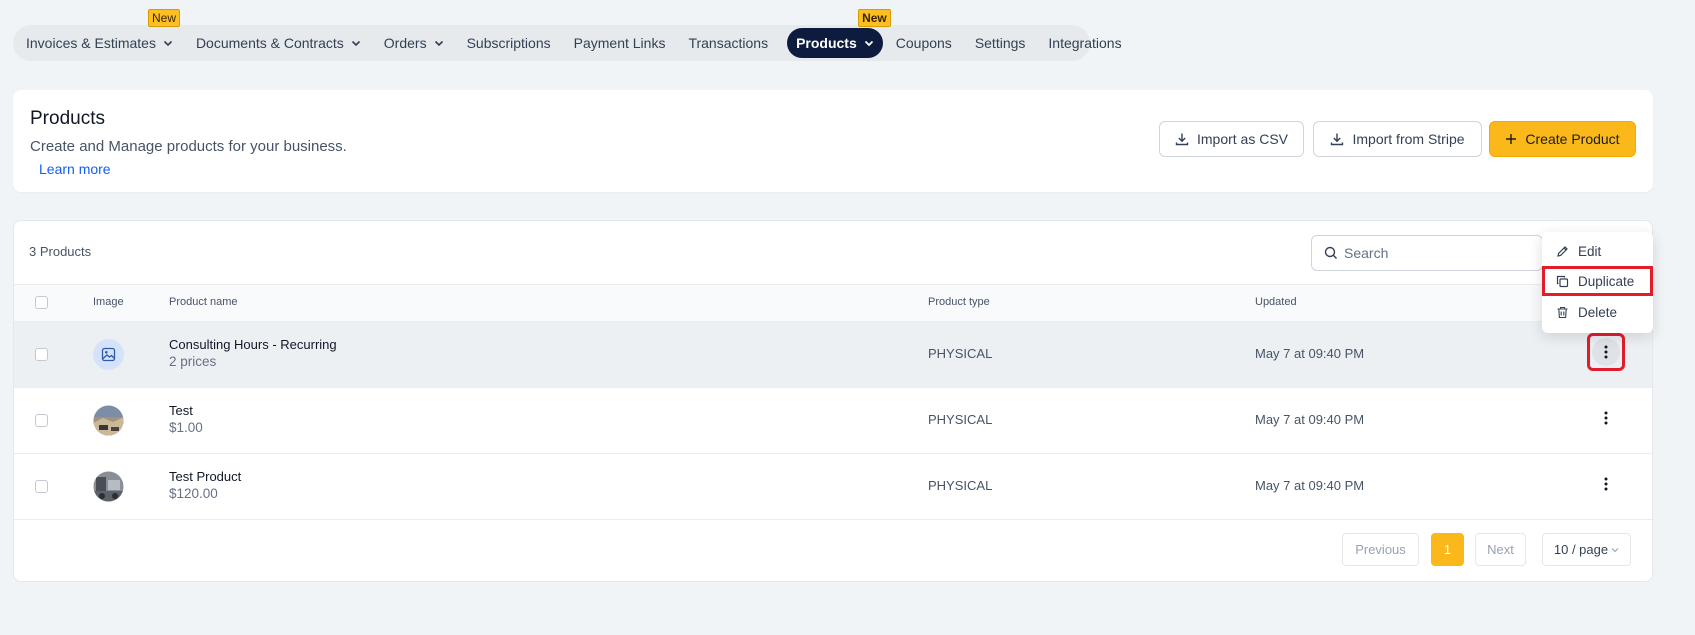  I want to click on nav-label: Coupons, so click(923, 43).